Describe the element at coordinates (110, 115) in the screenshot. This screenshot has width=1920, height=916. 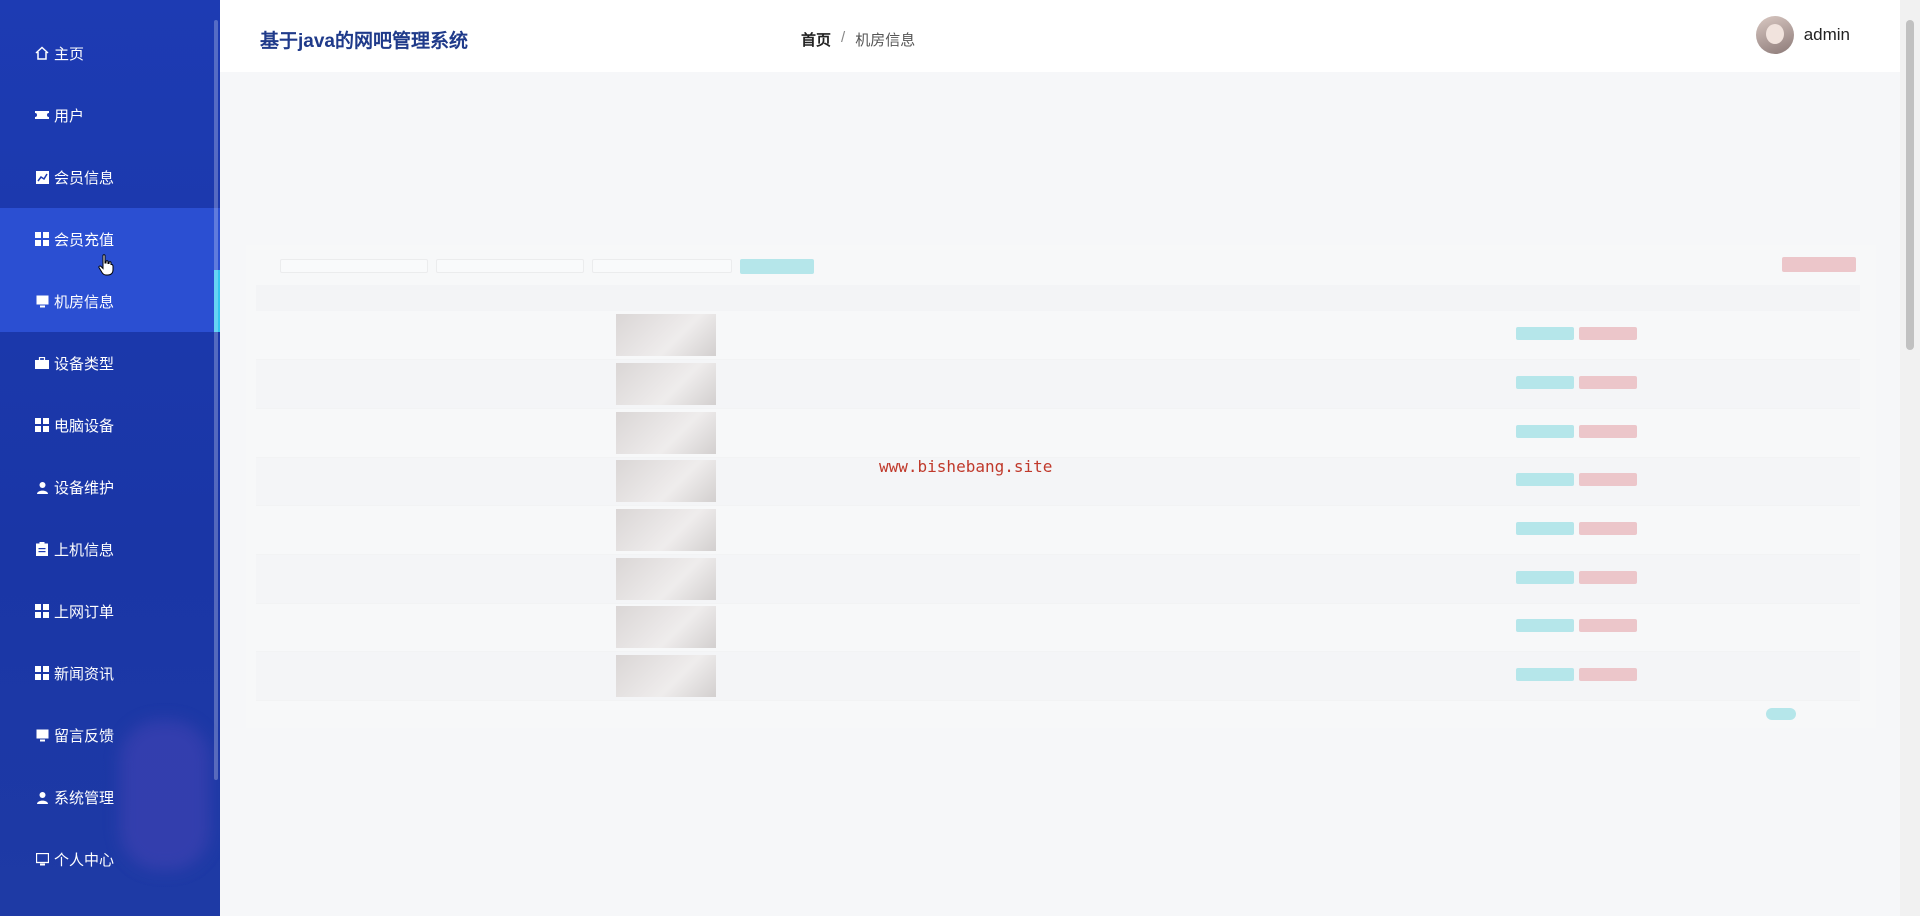
I see `sidebar-item-users: 用户` at that location.